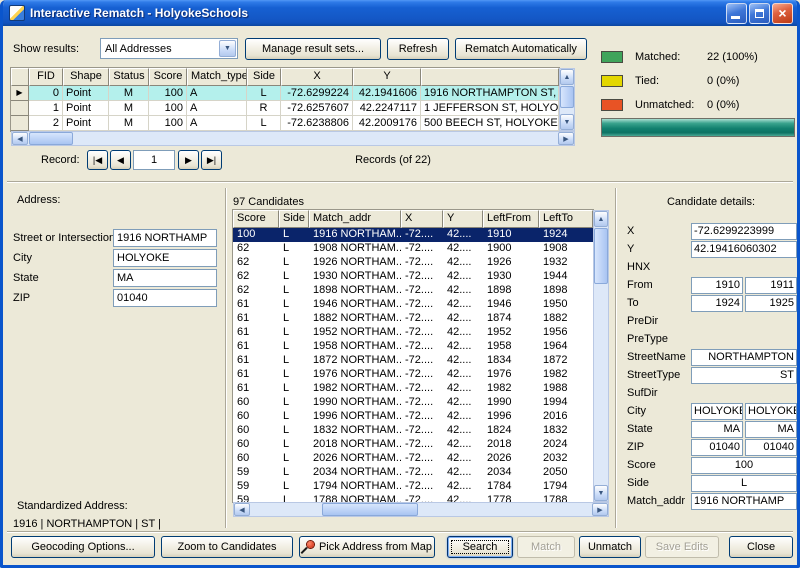  I want to click on records-column-header: Status, so click(129, 77).